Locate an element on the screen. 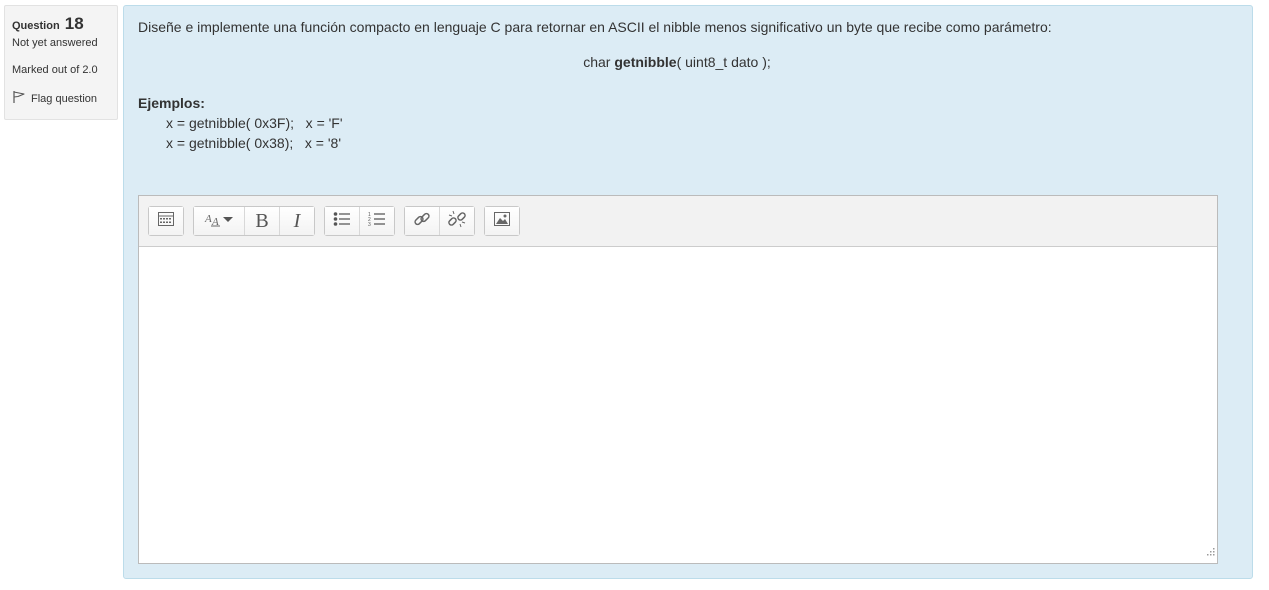  toolbar-toggle-button is located at coordinates (166, 221).